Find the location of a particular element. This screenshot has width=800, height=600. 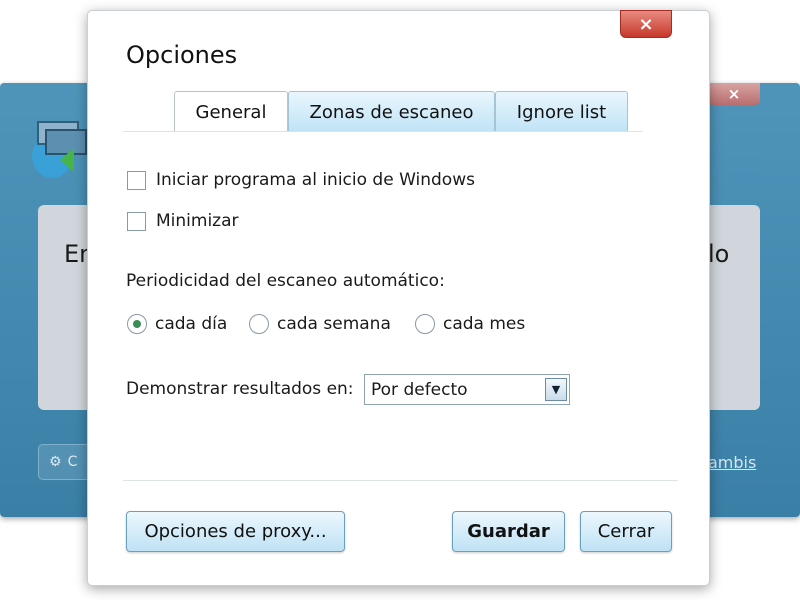

tab-zonas-de-escaneo: Zonas de escaneo is located at coordinates (391, 111).